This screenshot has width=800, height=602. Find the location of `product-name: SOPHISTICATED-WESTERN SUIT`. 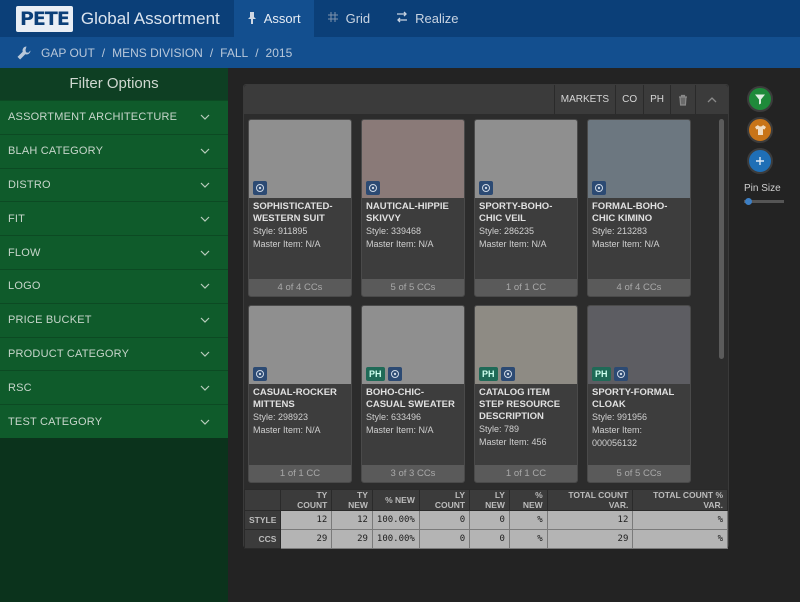

product-name: SOPHISTICATED-WESTERN SUIT is located at coordinates (293, 212).